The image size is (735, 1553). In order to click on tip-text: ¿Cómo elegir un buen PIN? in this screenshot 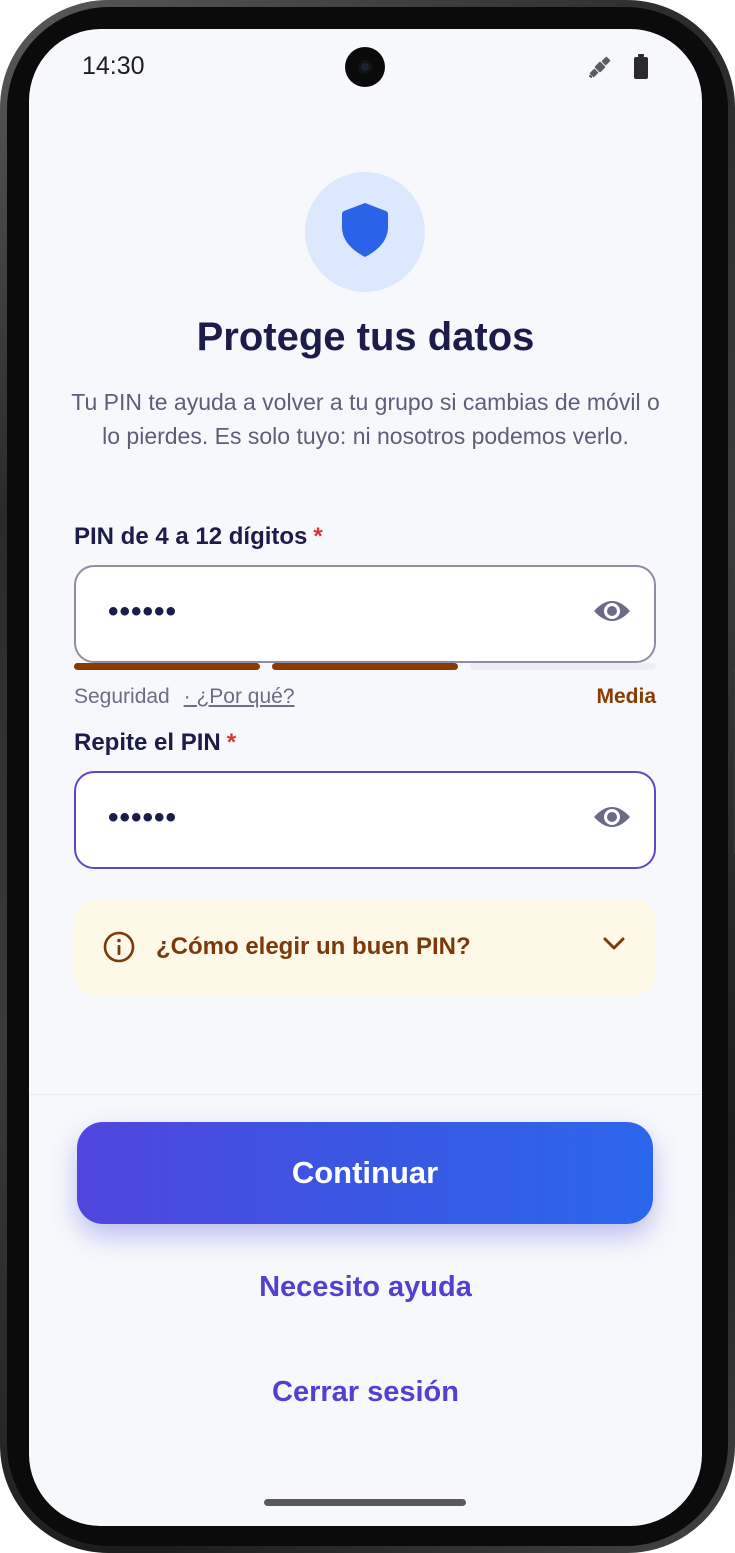, I will do `click(313, 946)`.